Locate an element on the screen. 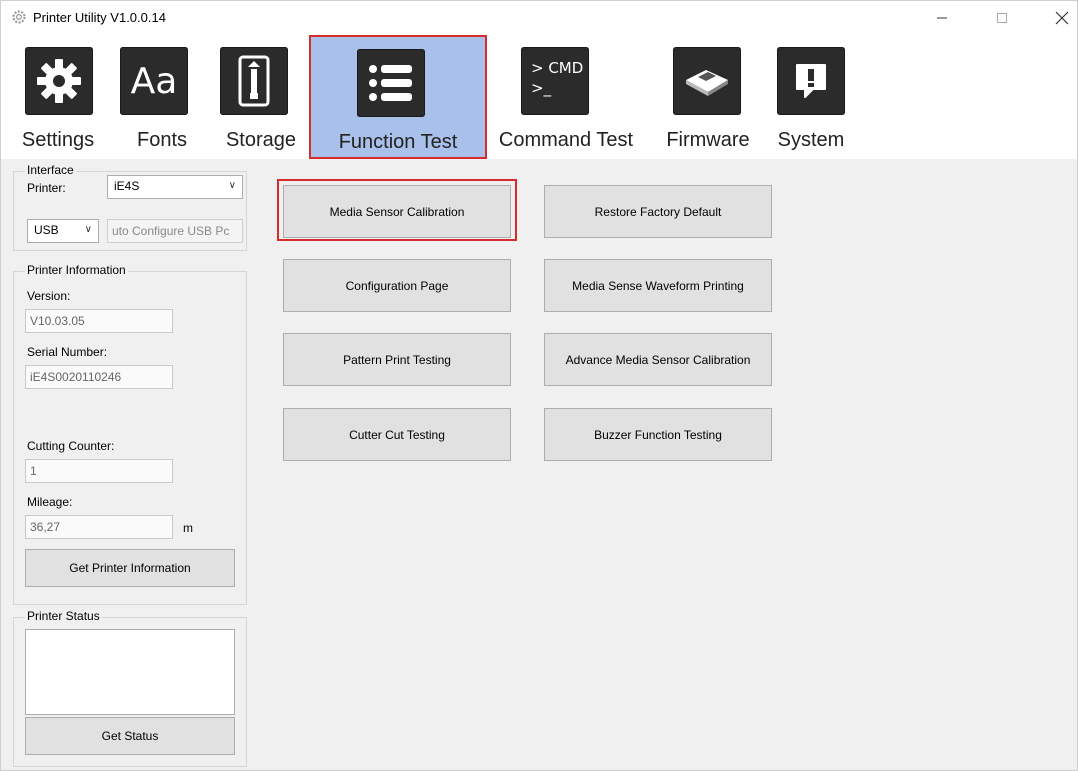 The width and height of the screenshot is (1078, 771). maximize-button is located at coordinates (1002, 18).